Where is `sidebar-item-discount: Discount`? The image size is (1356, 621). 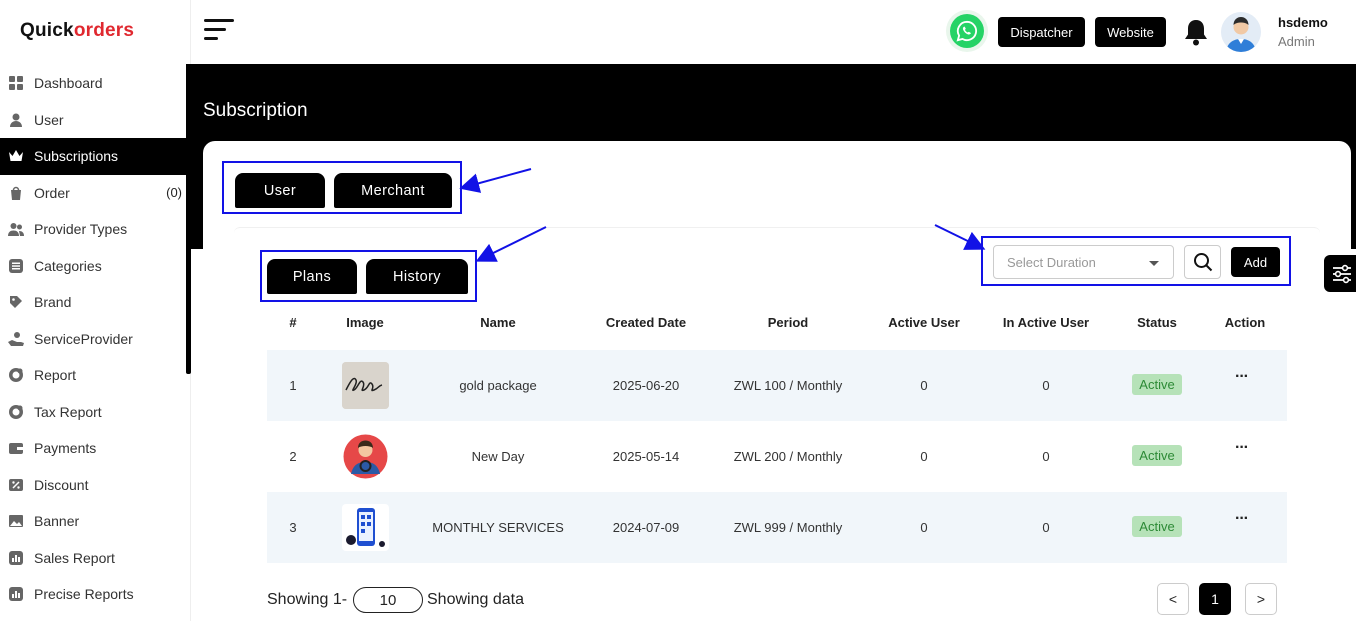 sidebar-item-discount: Discount is located at coordinates (93, 485).